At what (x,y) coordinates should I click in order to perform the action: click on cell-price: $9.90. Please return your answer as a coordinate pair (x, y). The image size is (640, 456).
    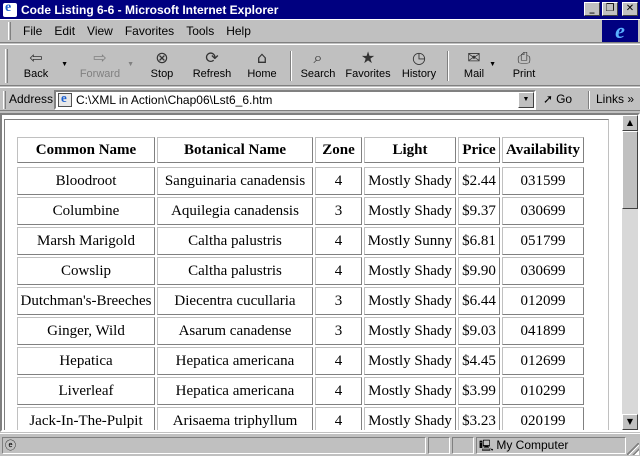
    Looking at the image, I should click on (479, 271).